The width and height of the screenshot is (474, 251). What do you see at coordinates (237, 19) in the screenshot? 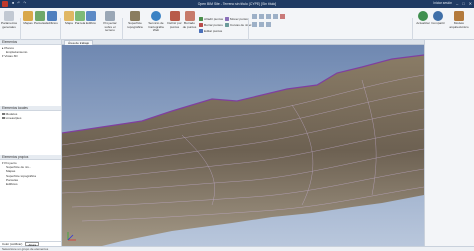
I see `move-points-button: Mover puntos` at bounding box center [237, 19].